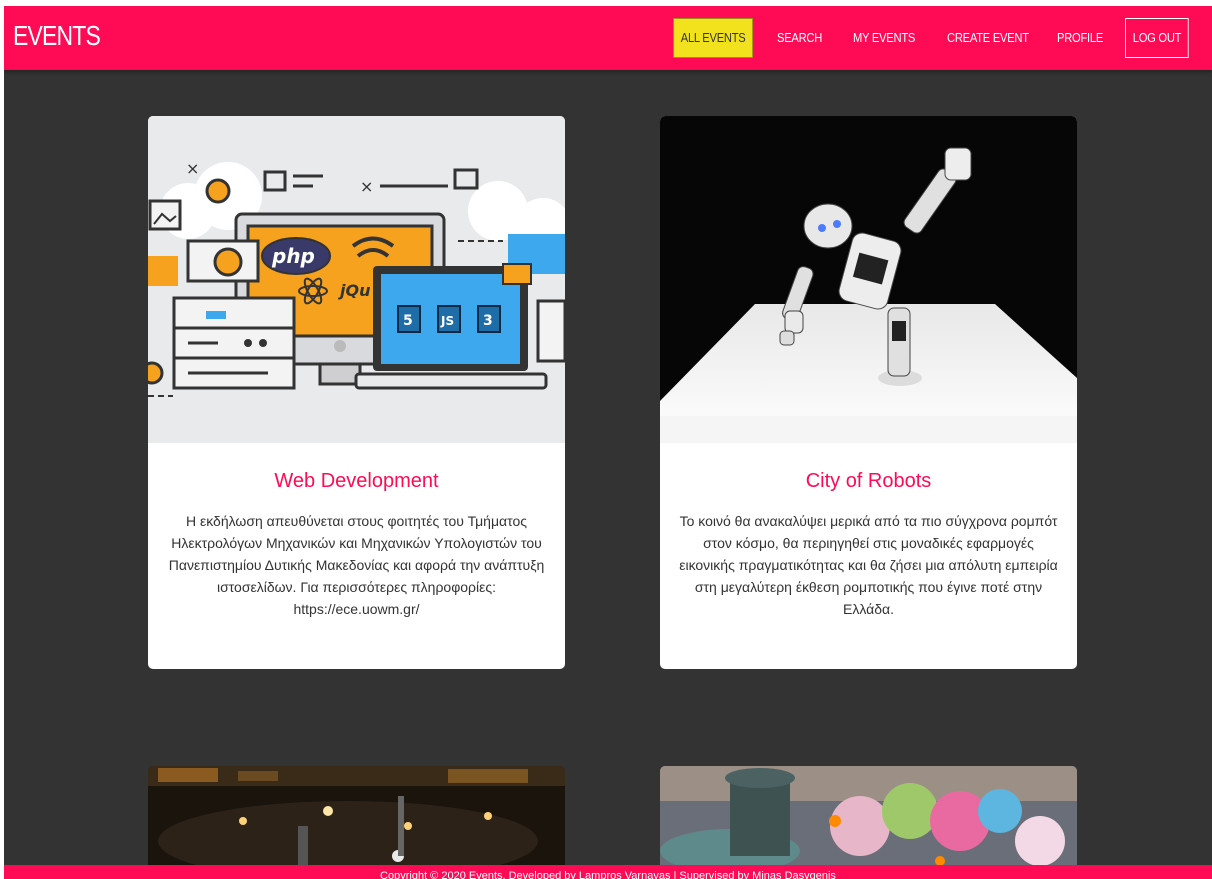 The width and height of the screenshot is (1212, 879). What do you see at coordinates (1157, 38) in the screenshot?
I see `logout-button: LOG OUT` at bounding box center [1157, 38].